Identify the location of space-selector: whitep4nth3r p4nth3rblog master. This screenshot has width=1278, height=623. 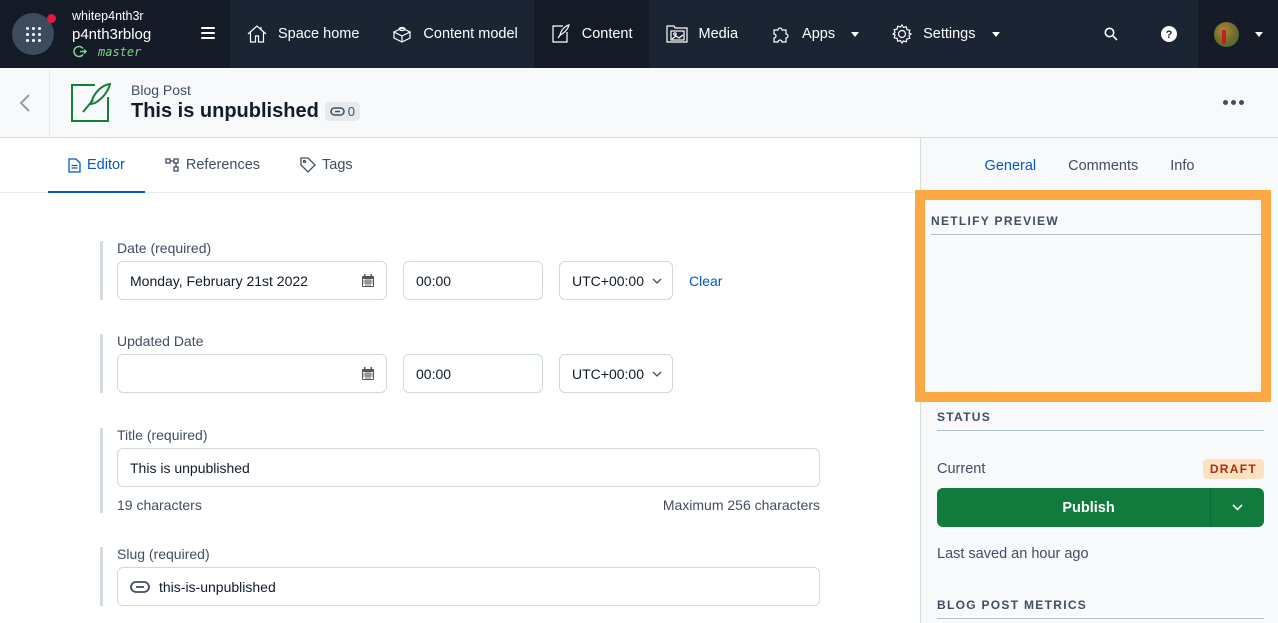
(115, 34).